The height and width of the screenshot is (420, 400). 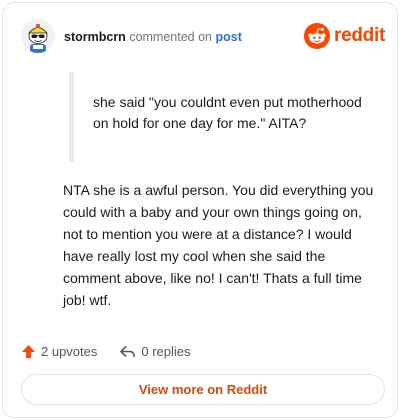 I want to click on comment-header: stormbcrn commented on post reddit, so click(x=203, y=37).